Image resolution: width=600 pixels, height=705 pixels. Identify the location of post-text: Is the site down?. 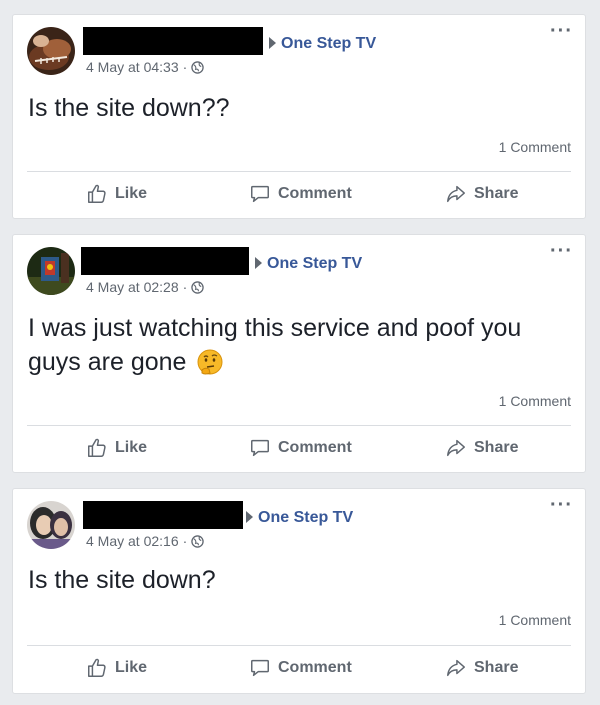
(122, 580).